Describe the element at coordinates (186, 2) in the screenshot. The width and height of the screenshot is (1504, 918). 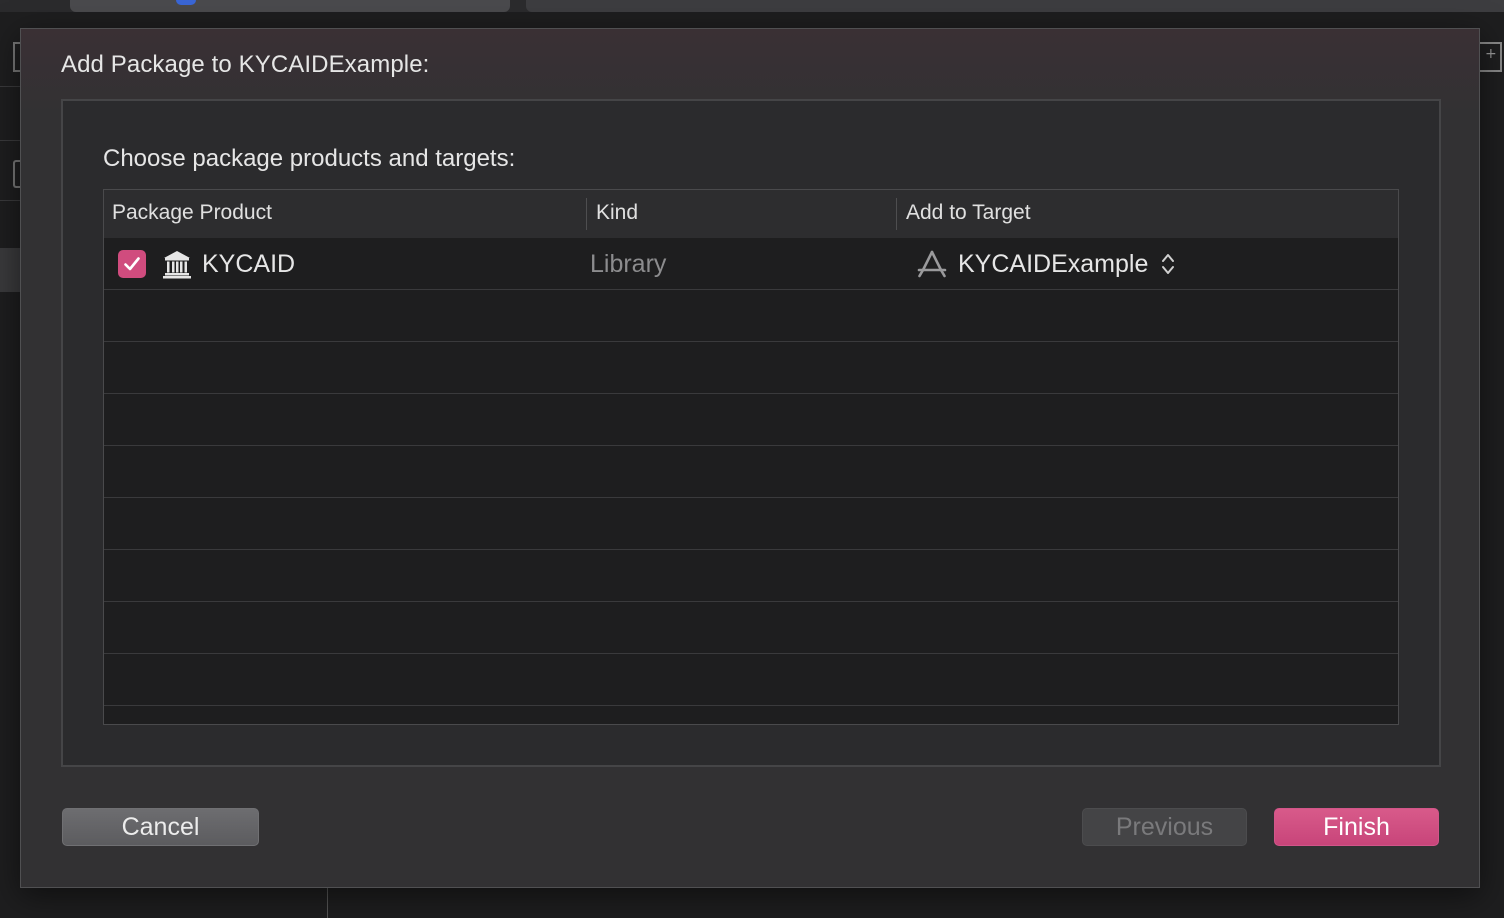
I see `tab-indicator-icon` at that location.